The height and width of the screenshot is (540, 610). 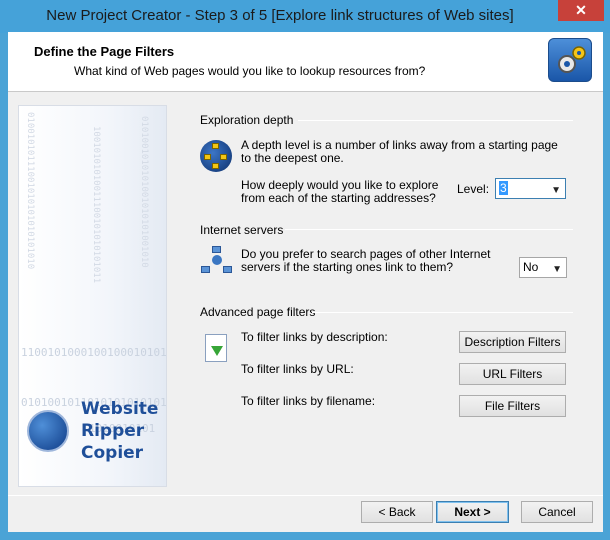 What do you see at coordinates (503, 188) in the screenshot?
I see `level-value: 3` at bounding box center [503, 188].